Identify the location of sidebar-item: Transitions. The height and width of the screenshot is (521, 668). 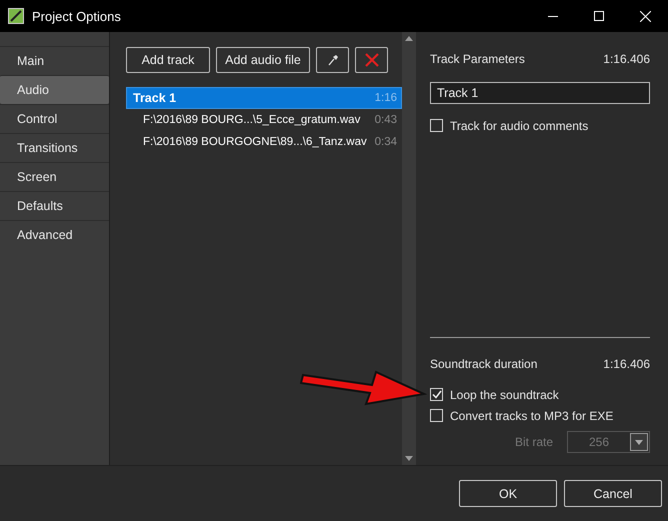
(54, 147).